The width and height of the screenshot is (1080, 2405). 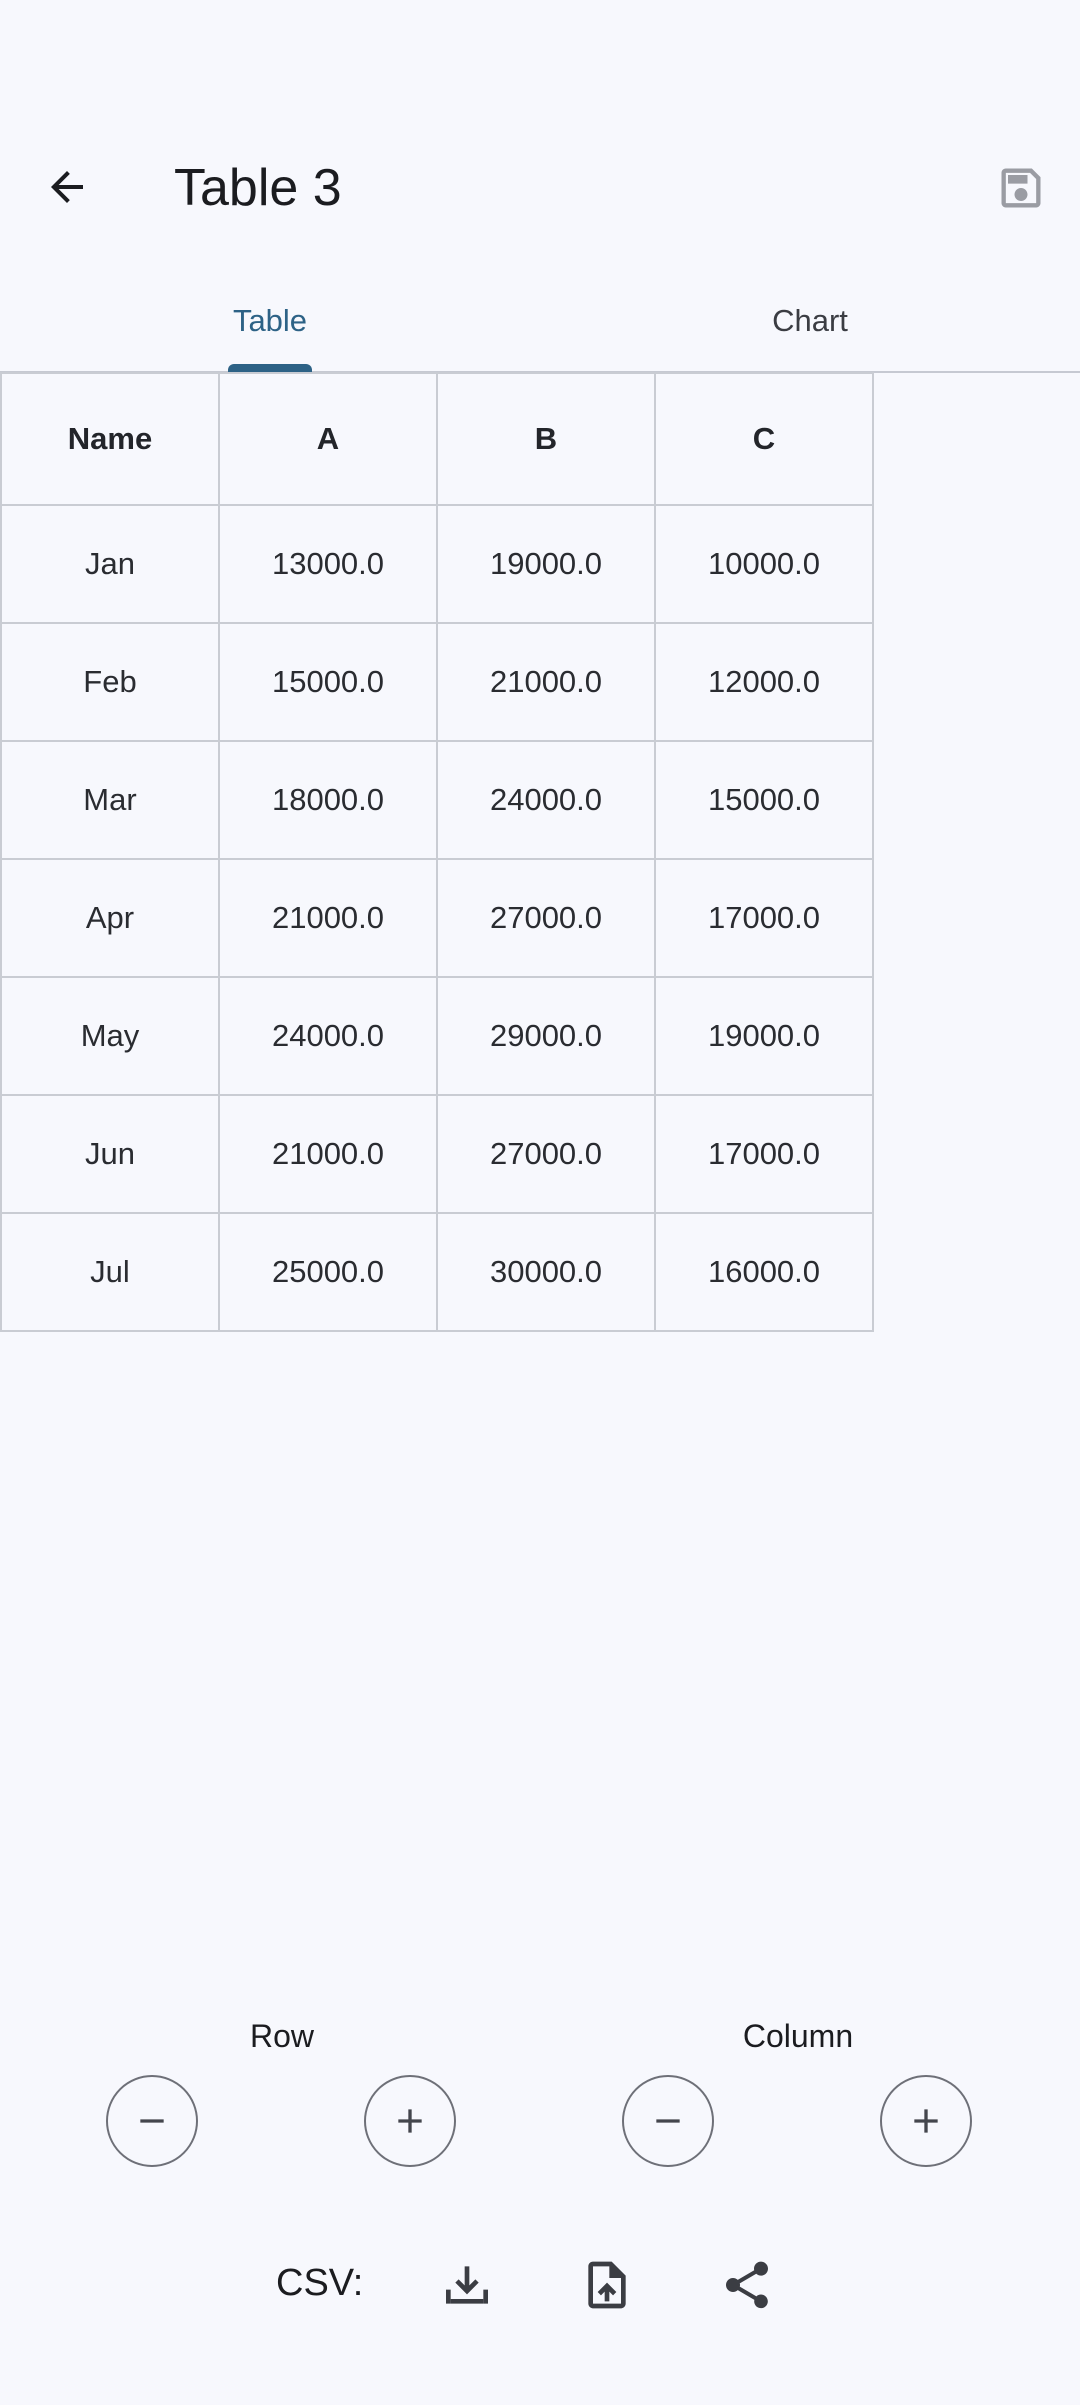 I want to click on table-cell: 25000.0, so click(x=328, y=1272).